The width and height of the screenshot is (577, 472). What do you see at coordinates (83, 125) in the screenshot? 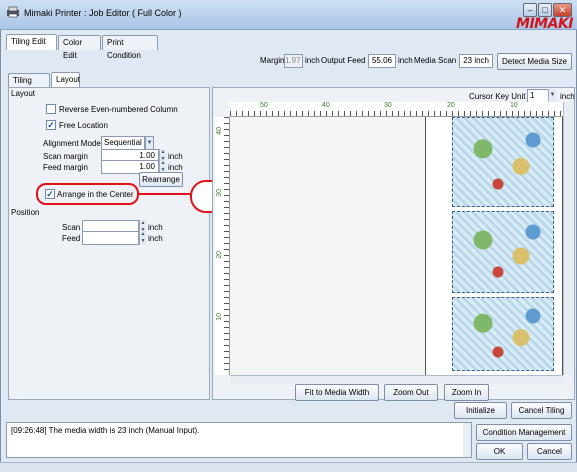
I see `free-location-label: Free Location` at bounding box center [83, 125].